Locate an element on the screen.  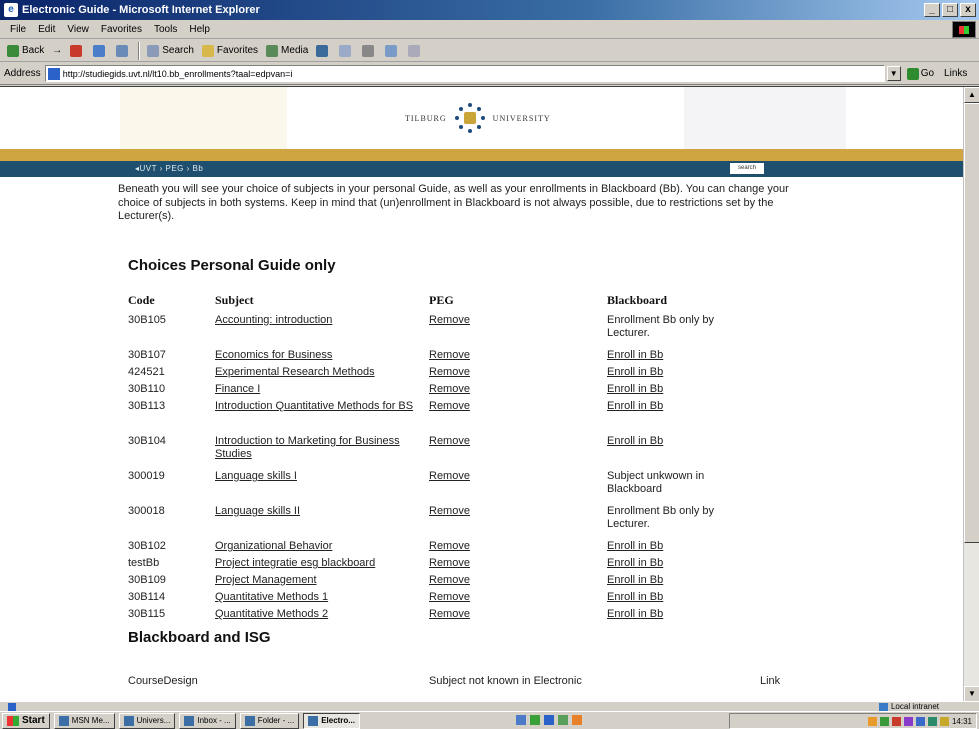
mail-button is located at coordinates (346, 51).